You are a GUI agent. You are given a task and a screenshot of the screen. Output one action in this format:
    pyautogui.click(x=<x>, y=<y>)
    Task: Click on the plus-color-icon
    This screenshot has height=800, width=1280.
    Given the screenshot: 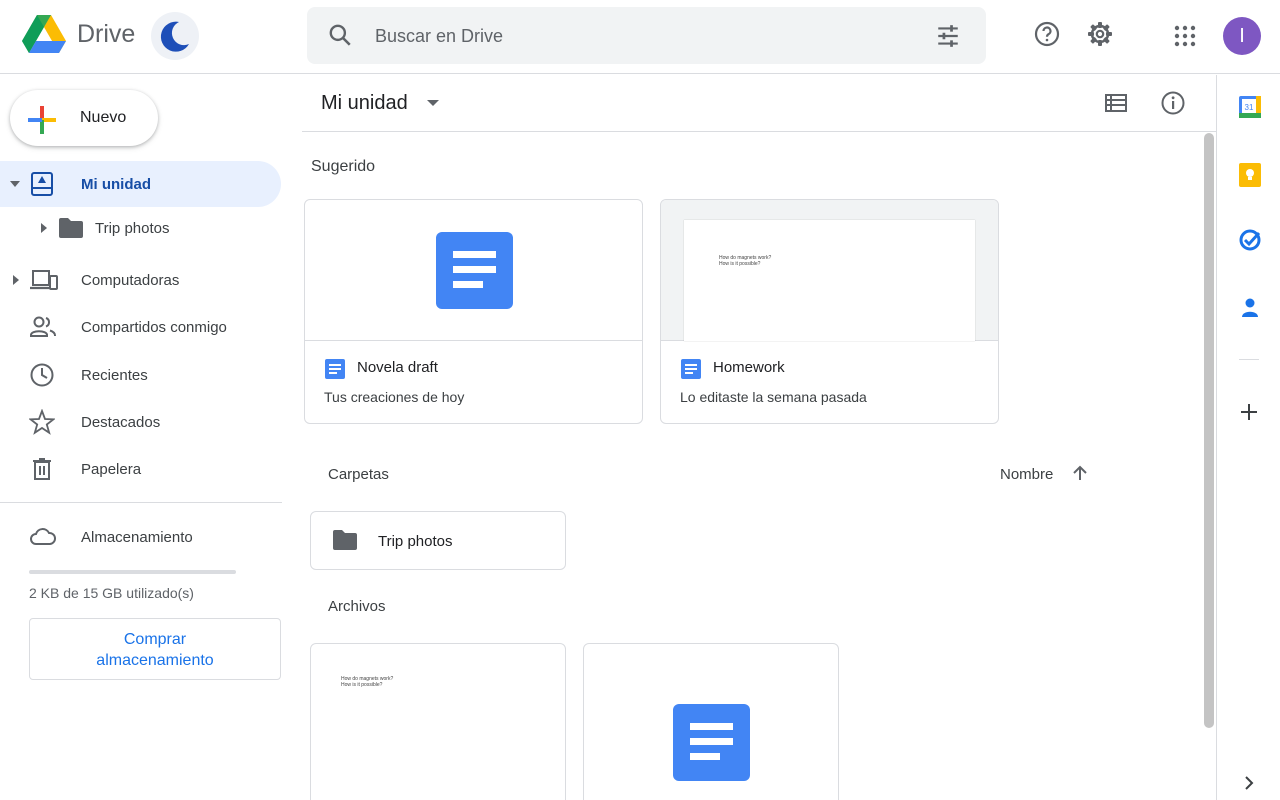 What is the action you would take?
    pyautogui.click(x=42, y=120)
    